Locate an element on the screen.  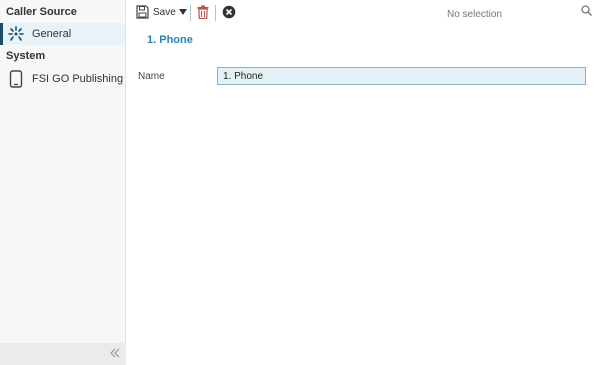
phone-icon is located at coordinates (16, 79).